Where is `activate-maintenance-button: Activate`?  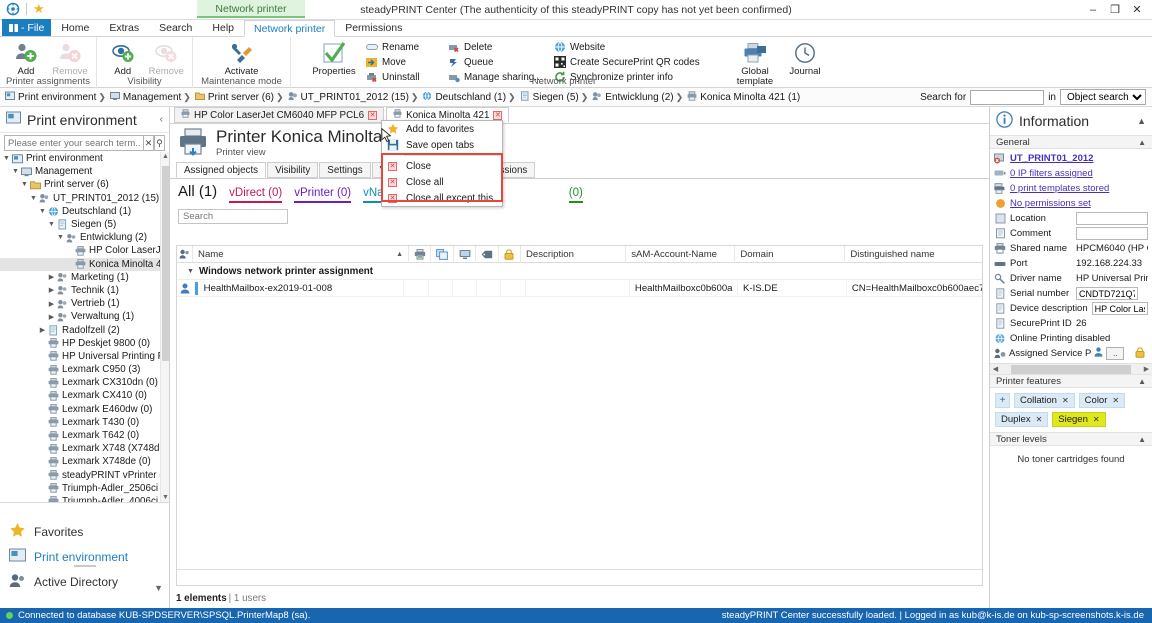
activate-maintenance-button: Activate is located at coordinates (242, 58).